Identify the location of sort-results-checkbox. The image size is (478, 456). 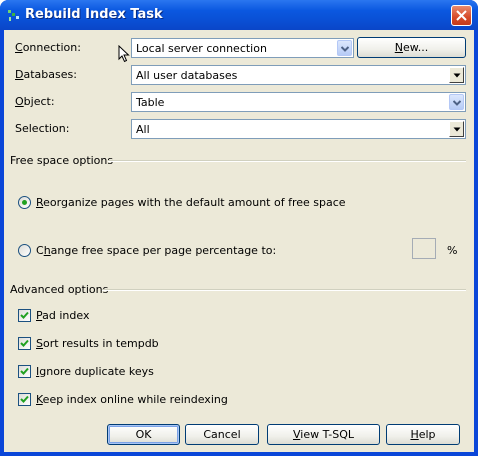
(24, 343).